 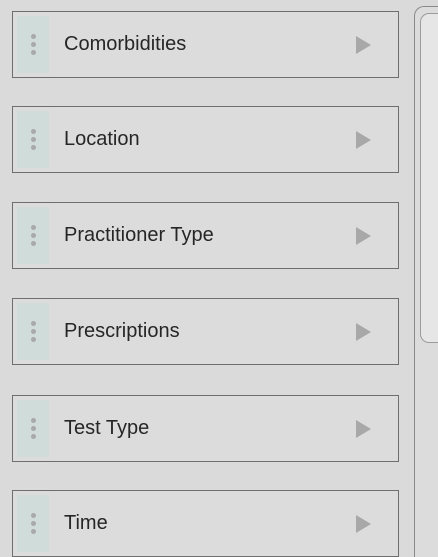 What do you see at coordinates (205, 523) in the screenshot?
I see `filter-item-time: Time` at bounding box center [205, 523].